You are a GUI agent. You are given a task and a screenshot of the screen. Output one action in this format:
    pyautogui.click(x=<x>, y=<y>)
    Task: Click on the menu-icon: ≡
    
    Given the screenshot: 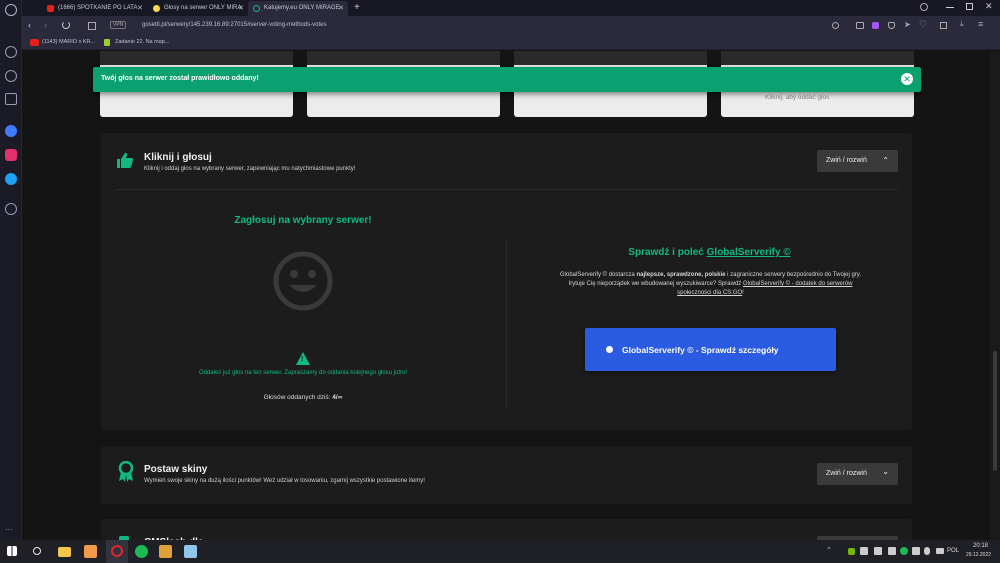 What is the action you would take?
    pyautogui.click(x=980, y=24)
    